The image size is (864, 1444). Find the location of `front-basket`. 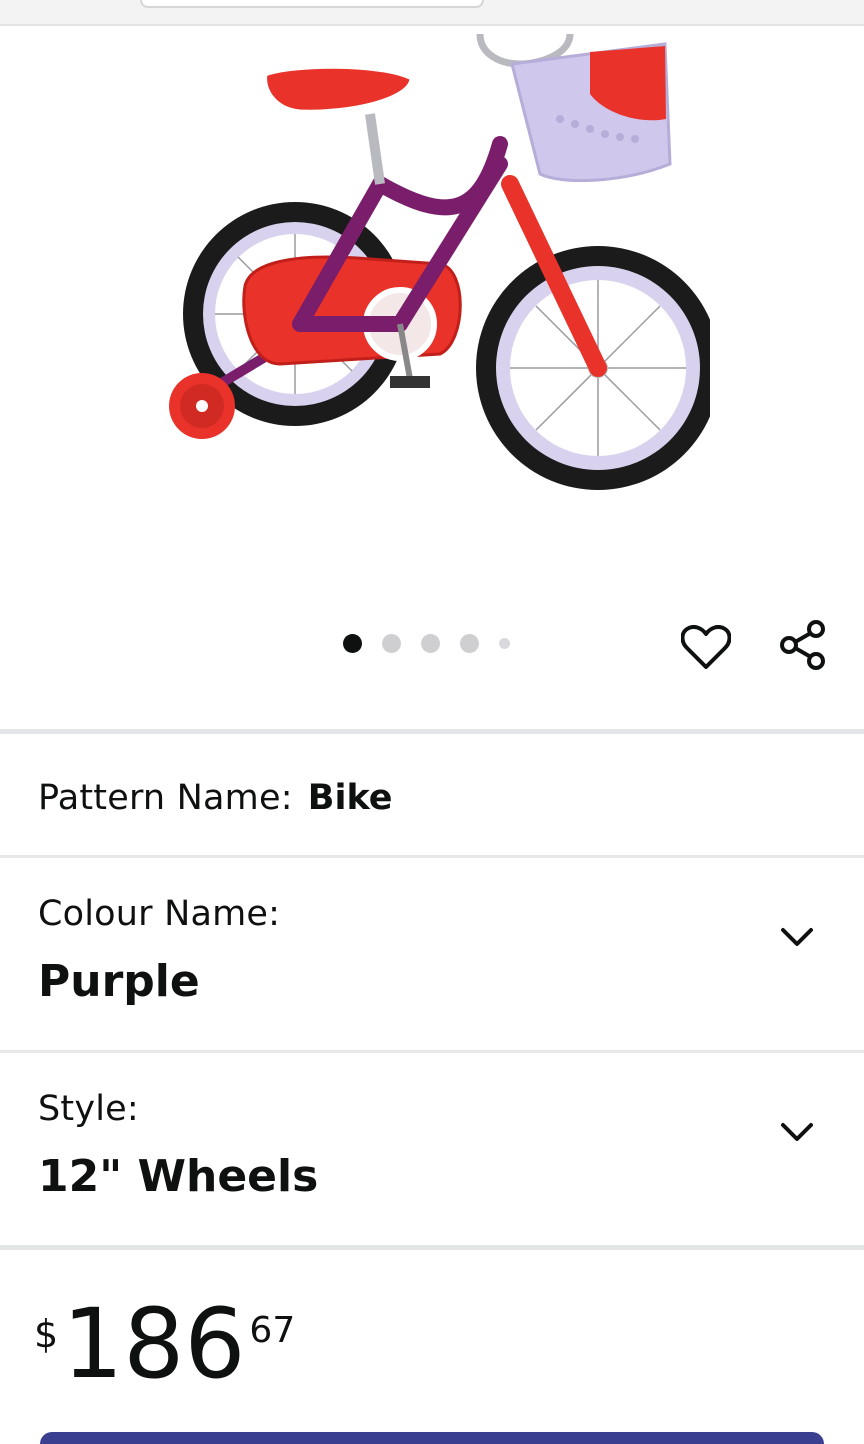

front-basket is located at coordinates (591, 112).